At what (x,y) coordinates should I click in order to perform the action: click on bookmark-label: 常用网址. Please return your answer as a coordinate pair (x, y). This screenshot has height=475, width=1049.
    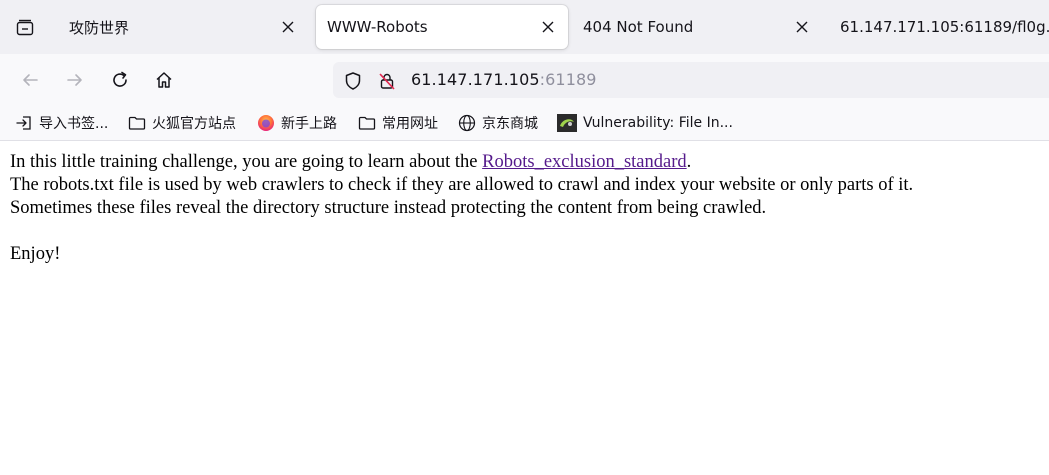
    Looking at the image, I should click on (410, 124).